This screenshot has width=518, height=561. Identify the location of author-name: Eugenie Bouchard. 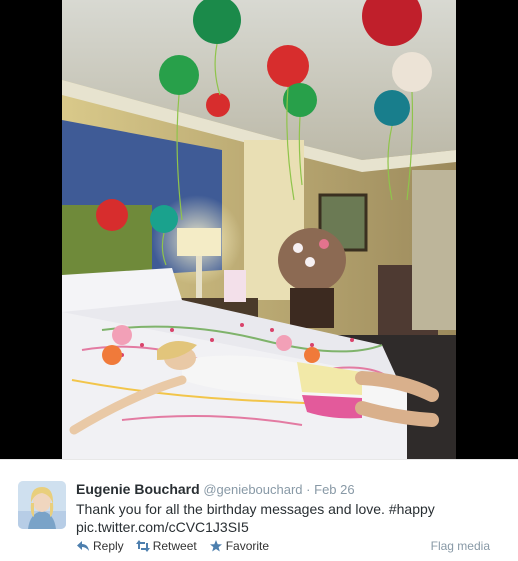
(138, 489).